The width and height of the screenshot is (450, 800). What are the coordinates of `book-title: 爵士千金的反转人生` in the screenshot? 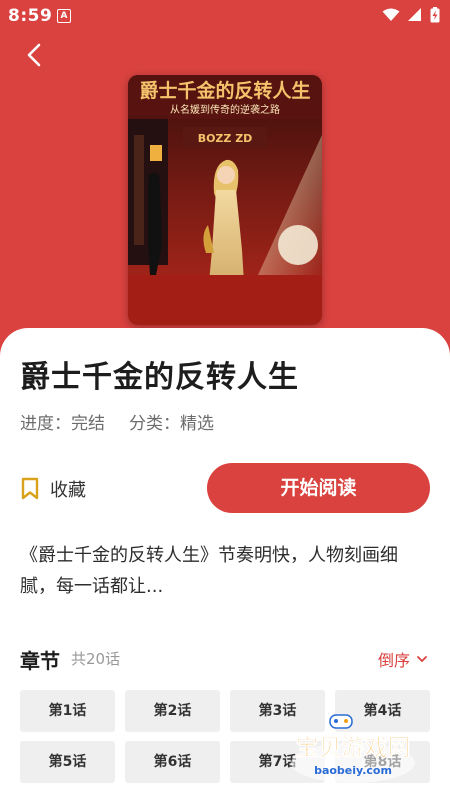 It's located at (159, 377).